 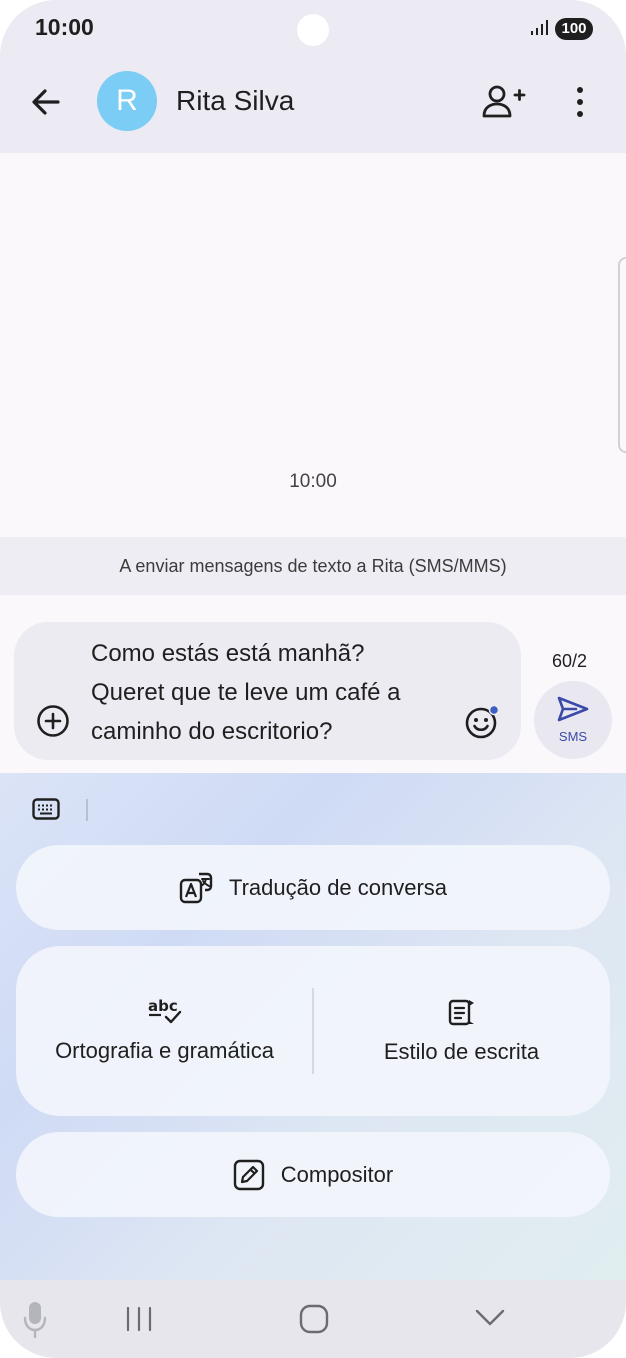 I want to click on arrow-left-icon, so click(x=46, y=102).